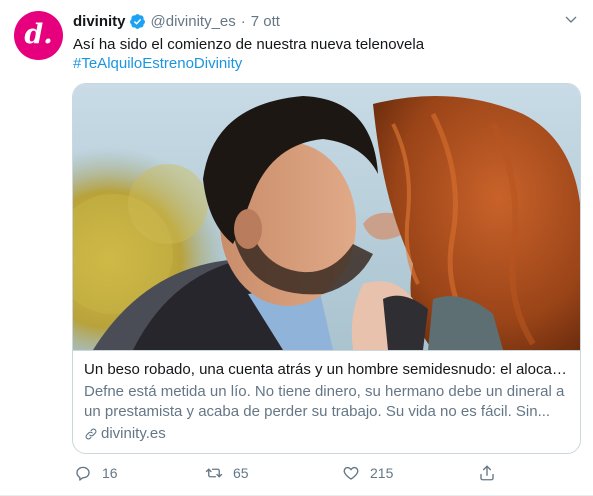 Image resolution: width=593 pixels, height=496 pixels. What do you see at coordinates (83, 473) in the screenshot?
I see `reply-icon` at bounding box center [83, 473].